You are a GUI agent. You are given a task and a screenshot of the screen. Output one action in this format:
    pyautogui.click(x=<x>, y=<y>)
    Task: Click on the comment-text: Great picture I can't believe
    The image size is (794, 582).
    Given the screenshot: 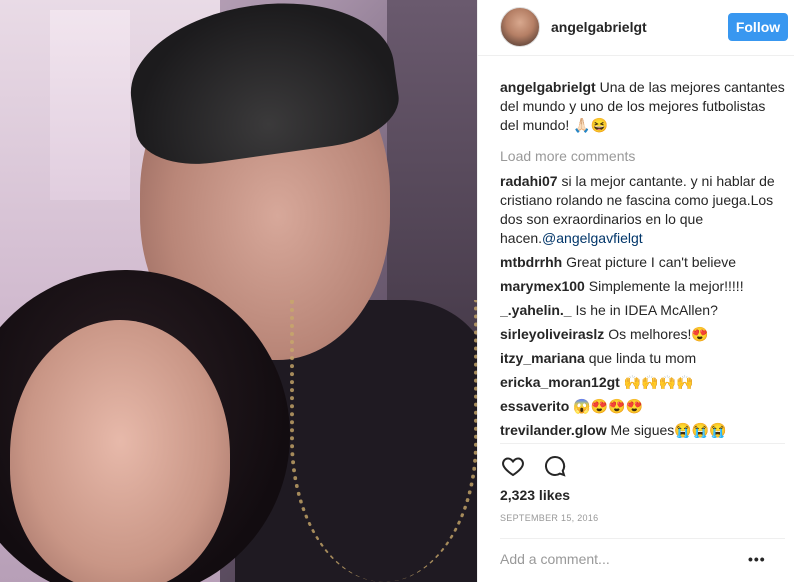 What is the action you would take?
    pyautogui.click(x=651, y=262)
    